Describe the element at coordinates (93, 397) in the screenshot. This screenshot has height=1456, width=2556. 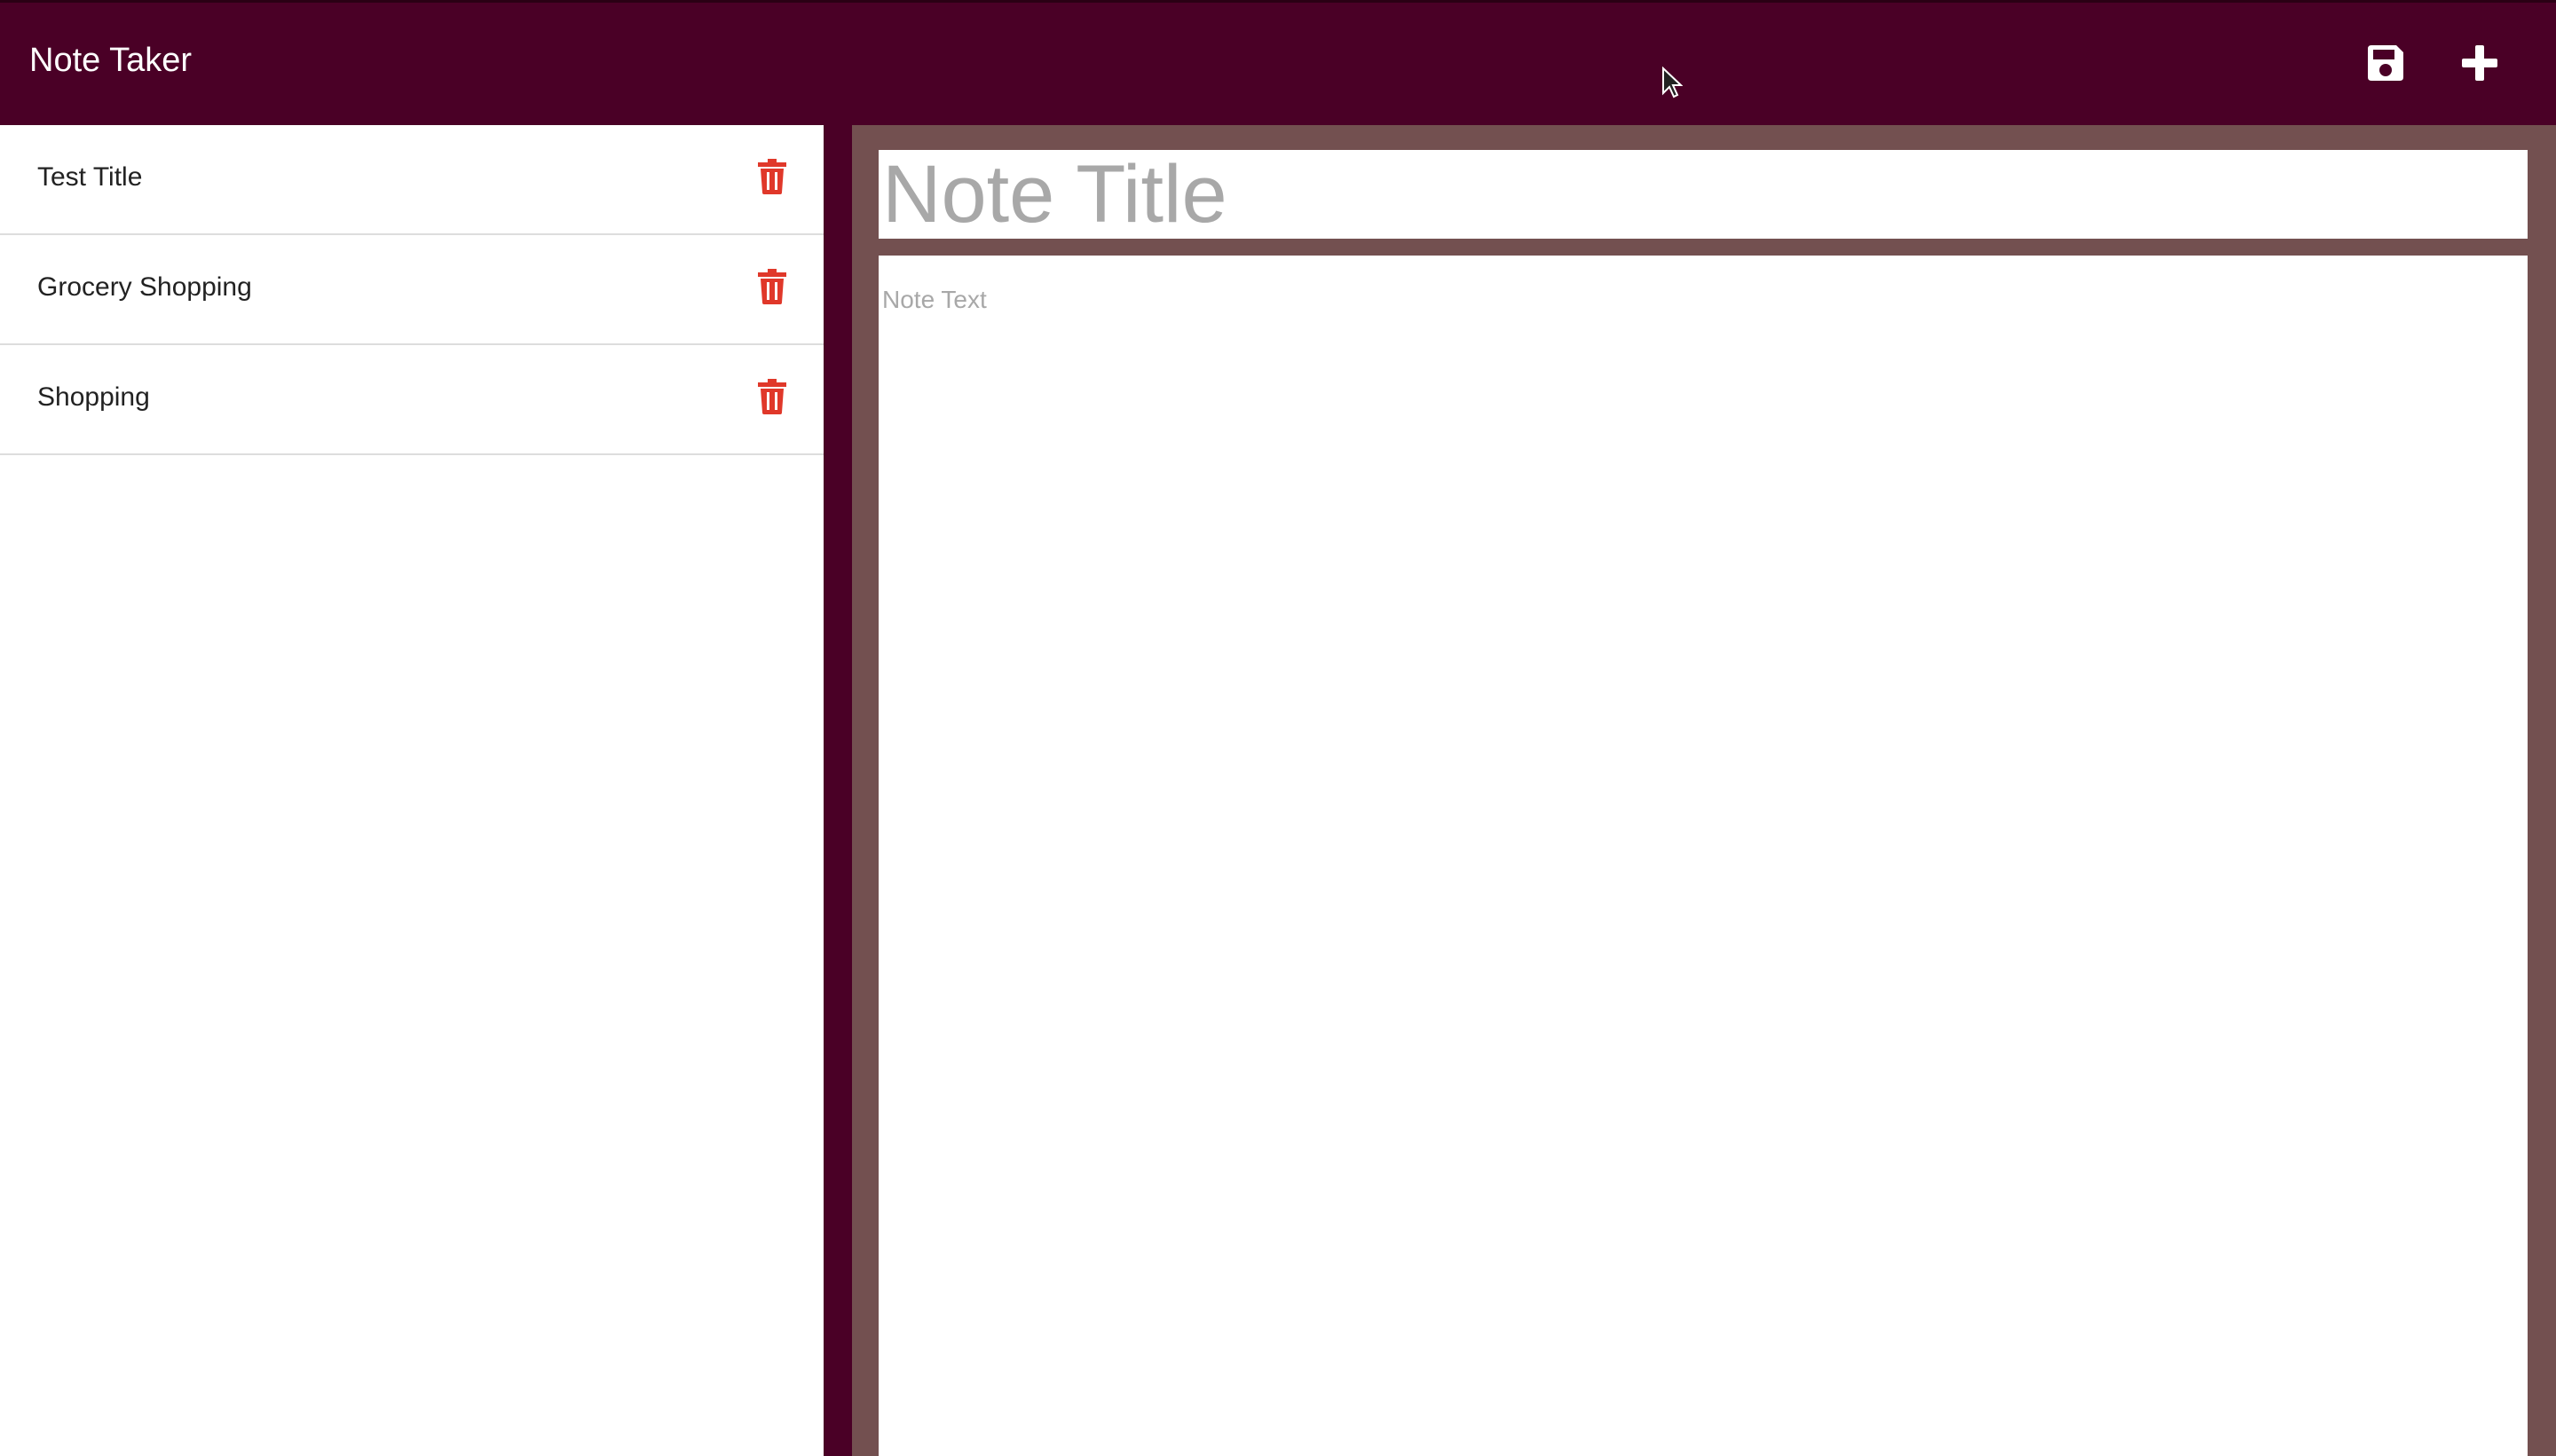
I see `note-title: Shopping` at that location.